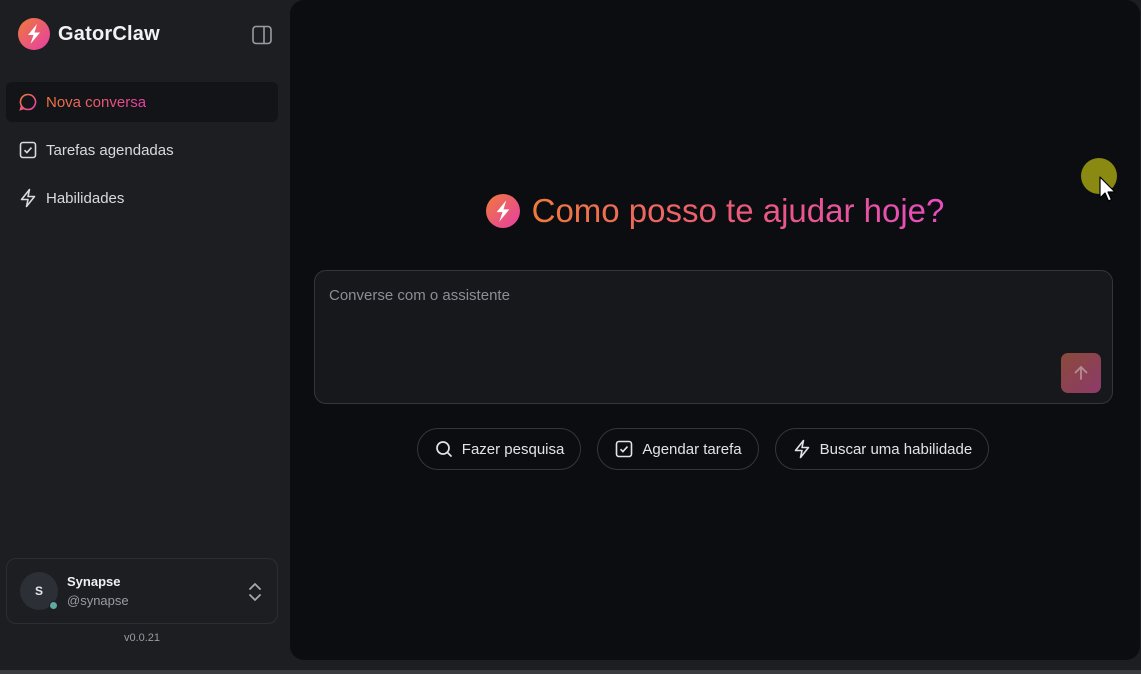 Image resolution: width=1141 pixels, height=674 pixels. What do you see at coordinates (96, 102) in the screenshot?
I see `sidebar-item-label: Nova conversa` at bounding box center [96, 102].